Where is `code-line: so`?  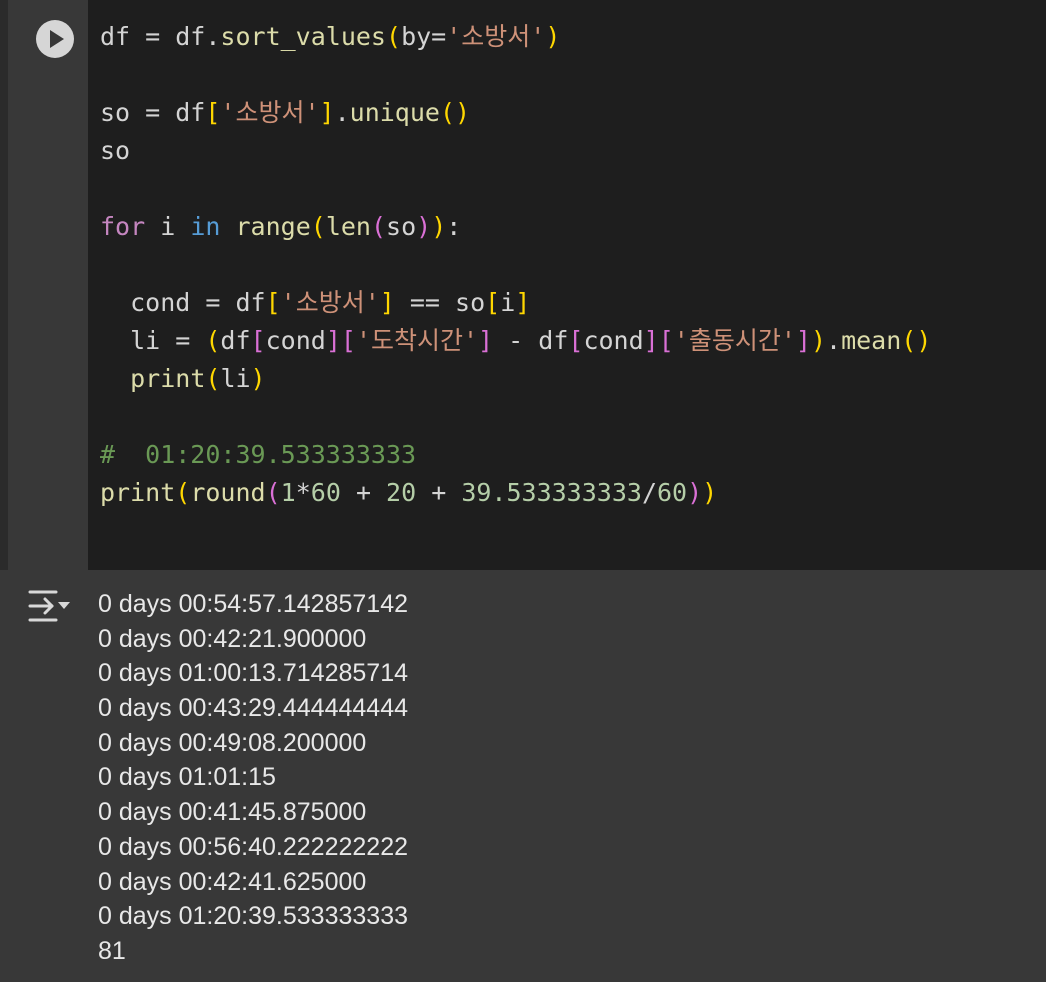 code-line: so is located at coordinates (115, 150).